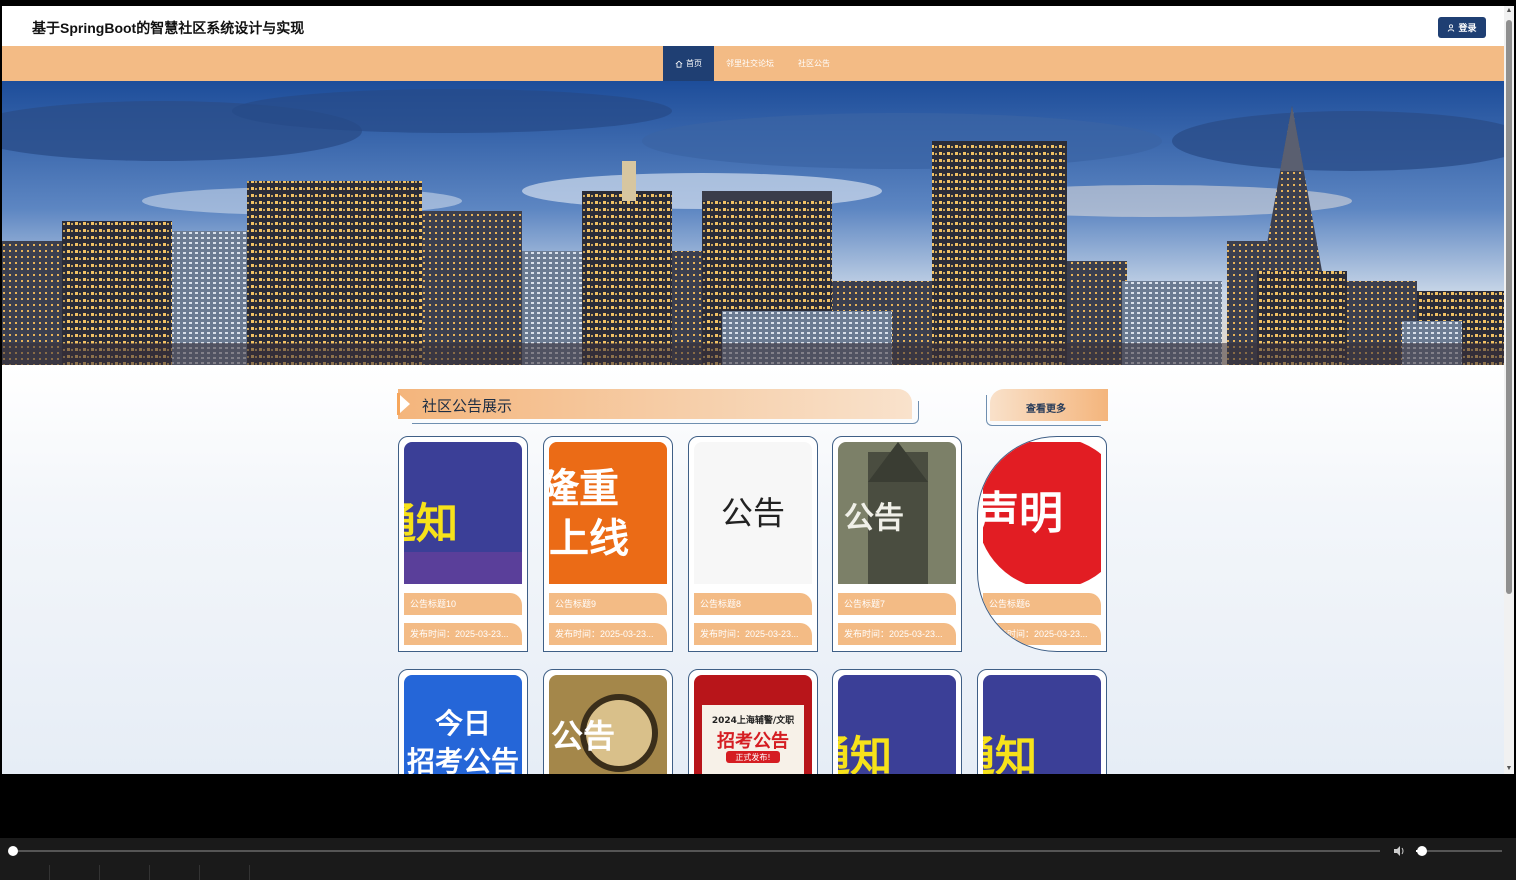  I want to click on volume-knob, so click(1422, 851).